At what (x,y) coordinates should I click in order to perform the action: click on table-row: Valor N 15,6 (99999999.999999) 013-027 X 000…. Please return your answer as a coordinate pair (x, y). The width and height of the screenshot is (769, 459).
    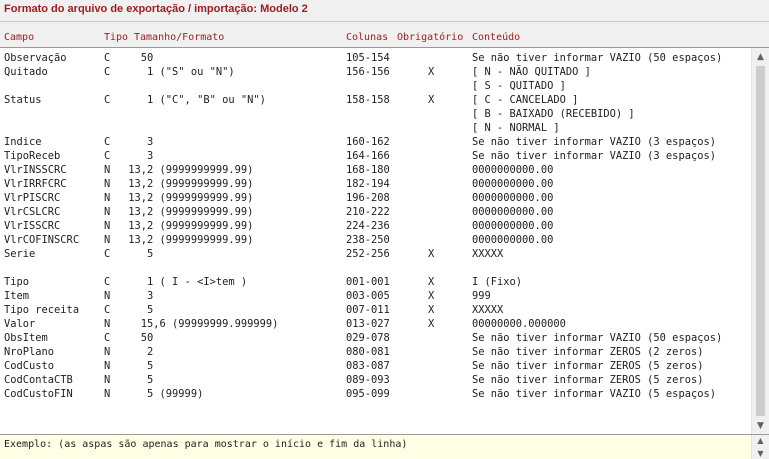
    Looking at the image, I should click on (375, 324).